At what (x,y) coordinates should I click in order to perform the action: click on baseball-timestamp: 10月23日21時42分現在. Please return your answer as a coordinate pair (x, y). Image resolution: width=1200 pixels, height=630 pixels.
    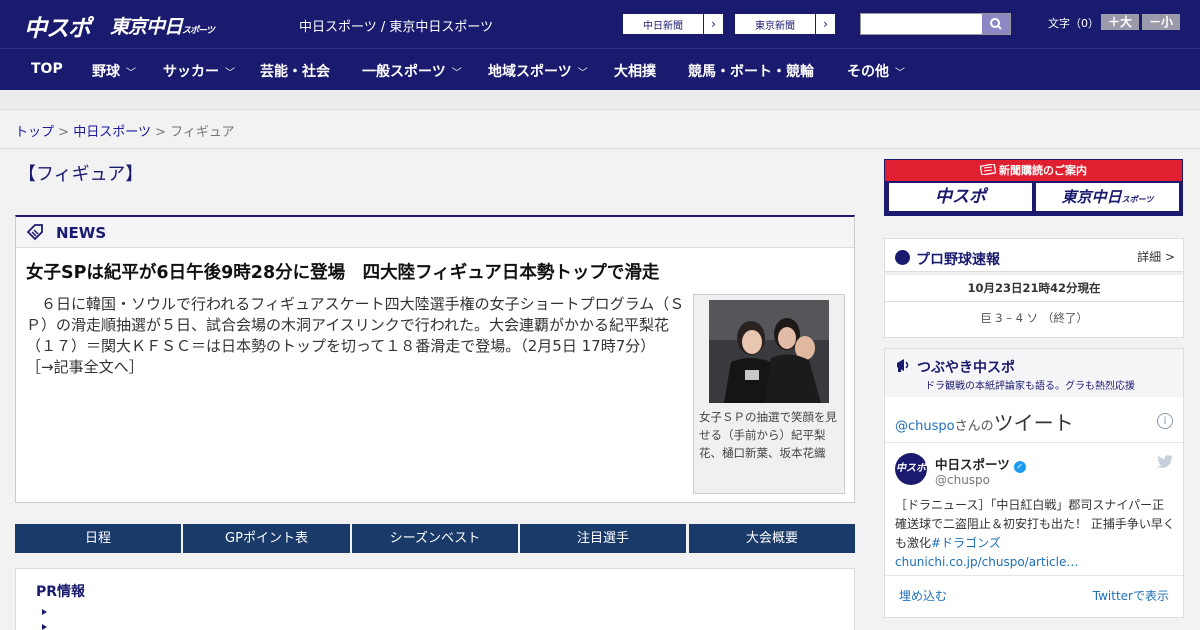
    Looking at the image, I should click on (1034, 288).